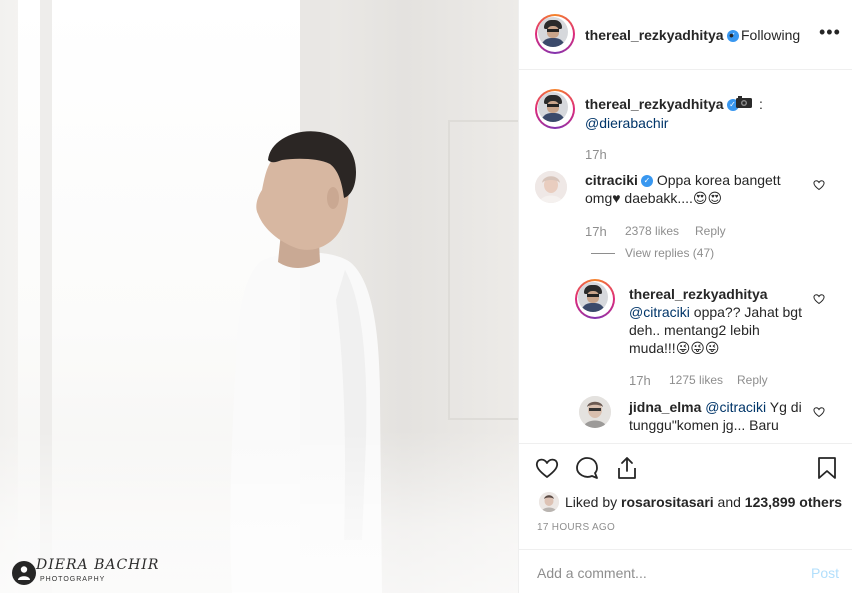  What do you see at coordinates (793, 502) in the screenshot?
I see `liked-by-others-link: 123,899 others` at bounding box center [793, 502].